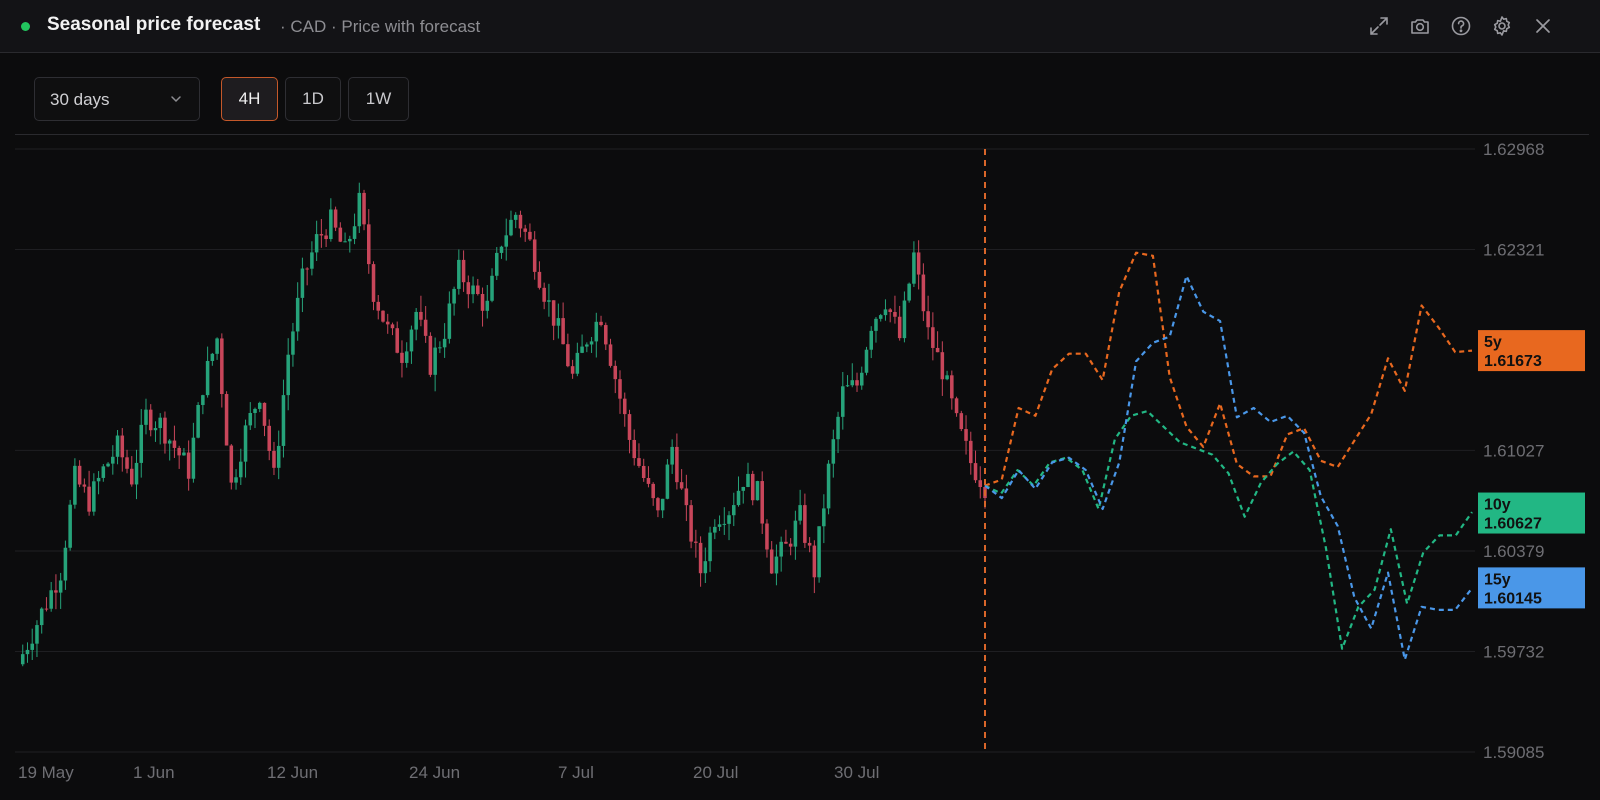 This screenshot has width=1600, height=800. What do you see at coordinates (117, 99) in the screenshot?
I see `range-select: 30 days` at bounding box center [117, 99].